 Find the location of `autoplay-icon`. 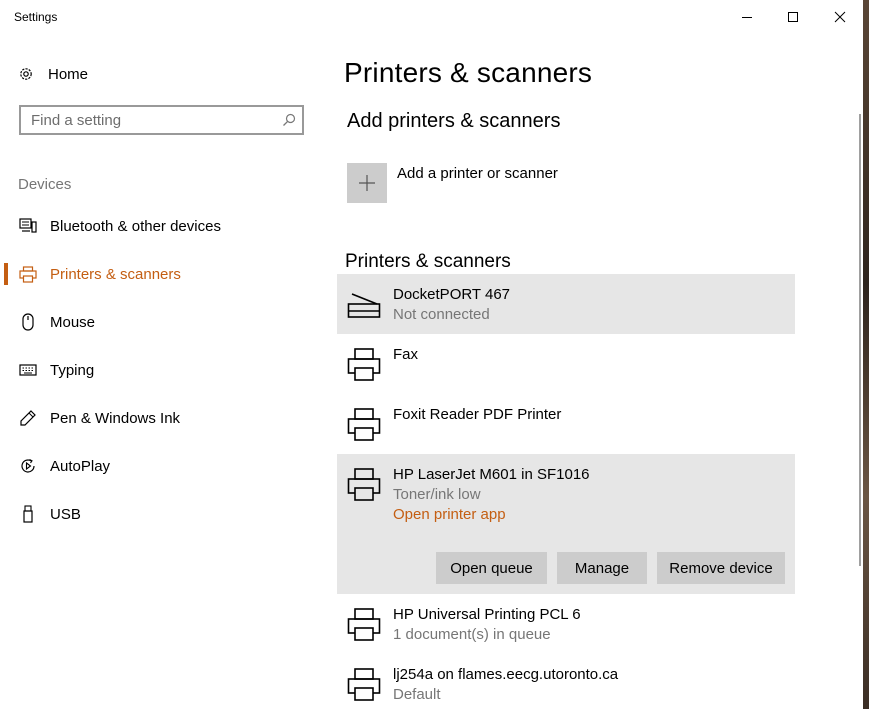

autoplay-icon is located at coordinates (28, 466).